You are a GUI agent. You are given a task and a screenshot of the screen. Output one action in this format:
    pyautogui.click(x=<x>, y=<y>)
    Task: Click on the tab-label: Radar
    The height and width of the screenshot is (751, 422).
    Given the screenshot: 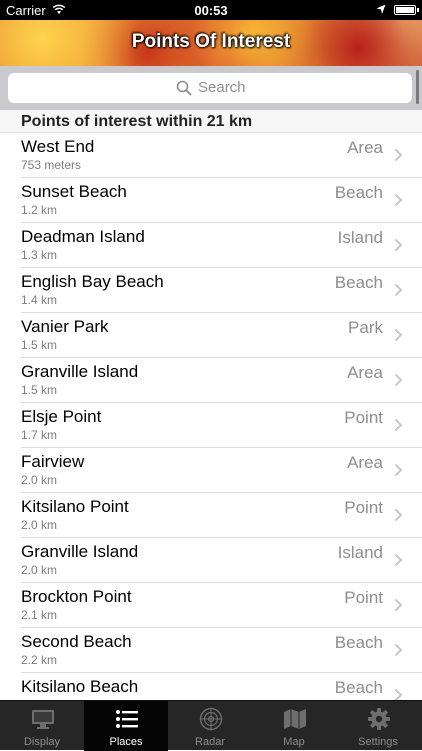 What is the action you would take?
    pyautogui.click(x=210, y=742)
    